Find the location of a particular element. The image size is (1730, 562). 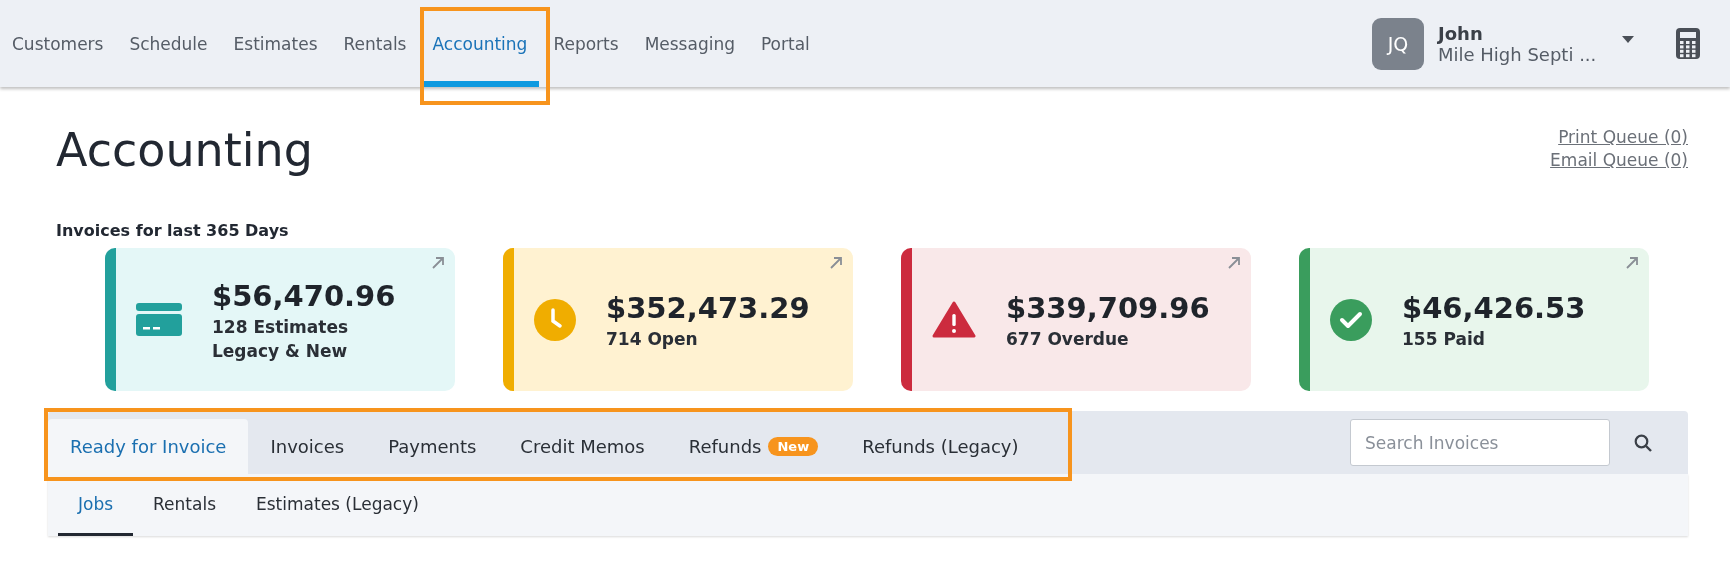

nav-link: Schedule is located at coordinates (168, 43).